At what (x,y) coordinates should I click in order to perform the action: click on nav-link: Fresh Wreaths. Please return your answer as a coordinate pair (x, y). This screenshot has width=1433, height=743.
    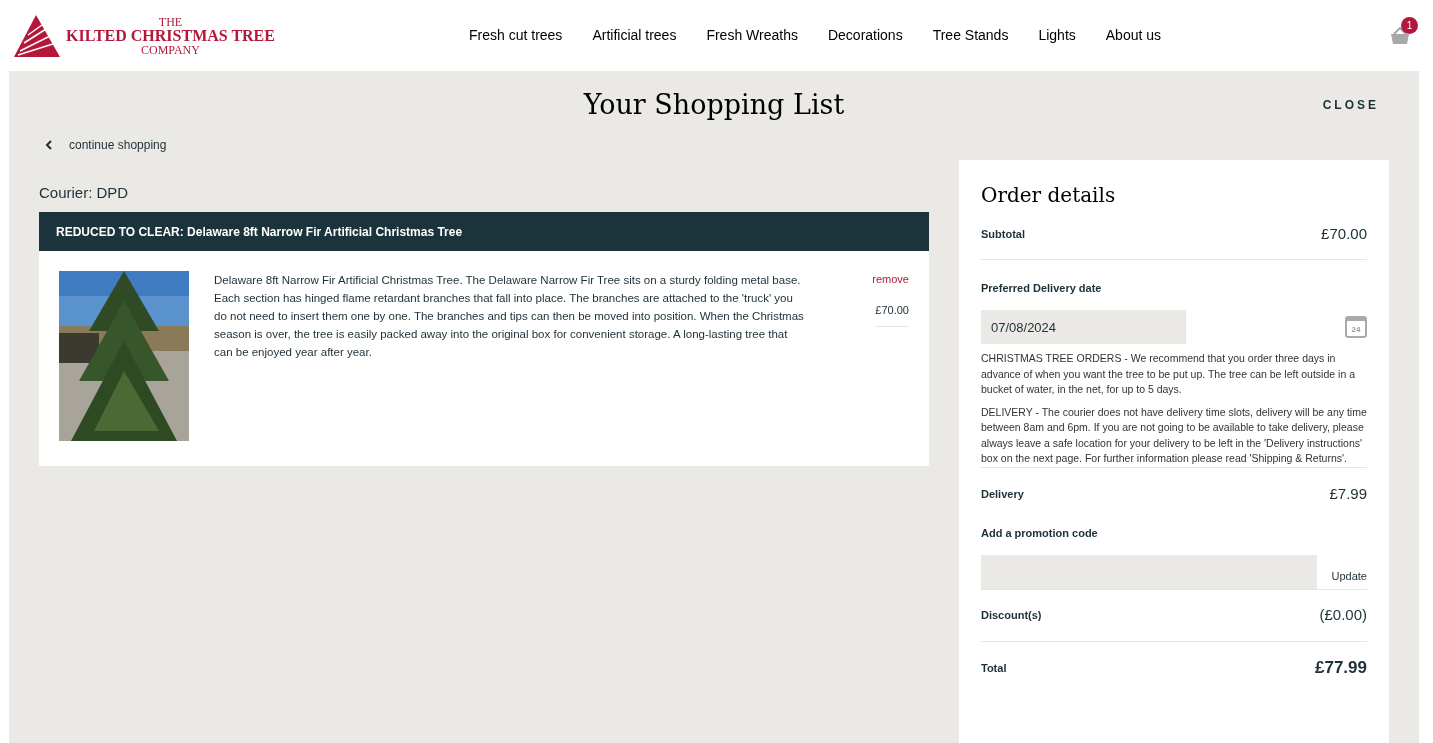
    Looking at the image, I should click on (752, 35).